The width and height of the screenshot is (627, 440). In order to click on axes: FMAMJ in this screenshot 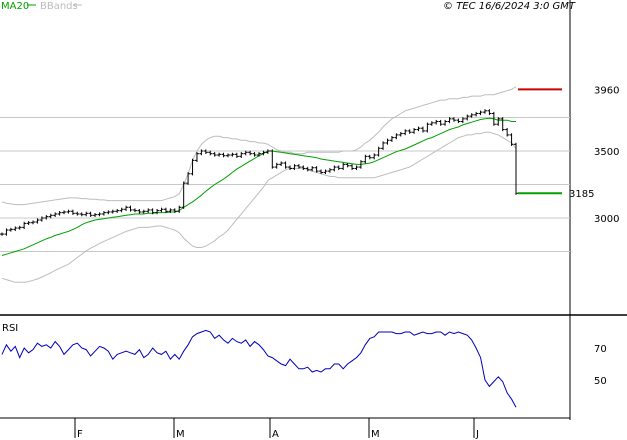, I will do `click(276, 429)`.